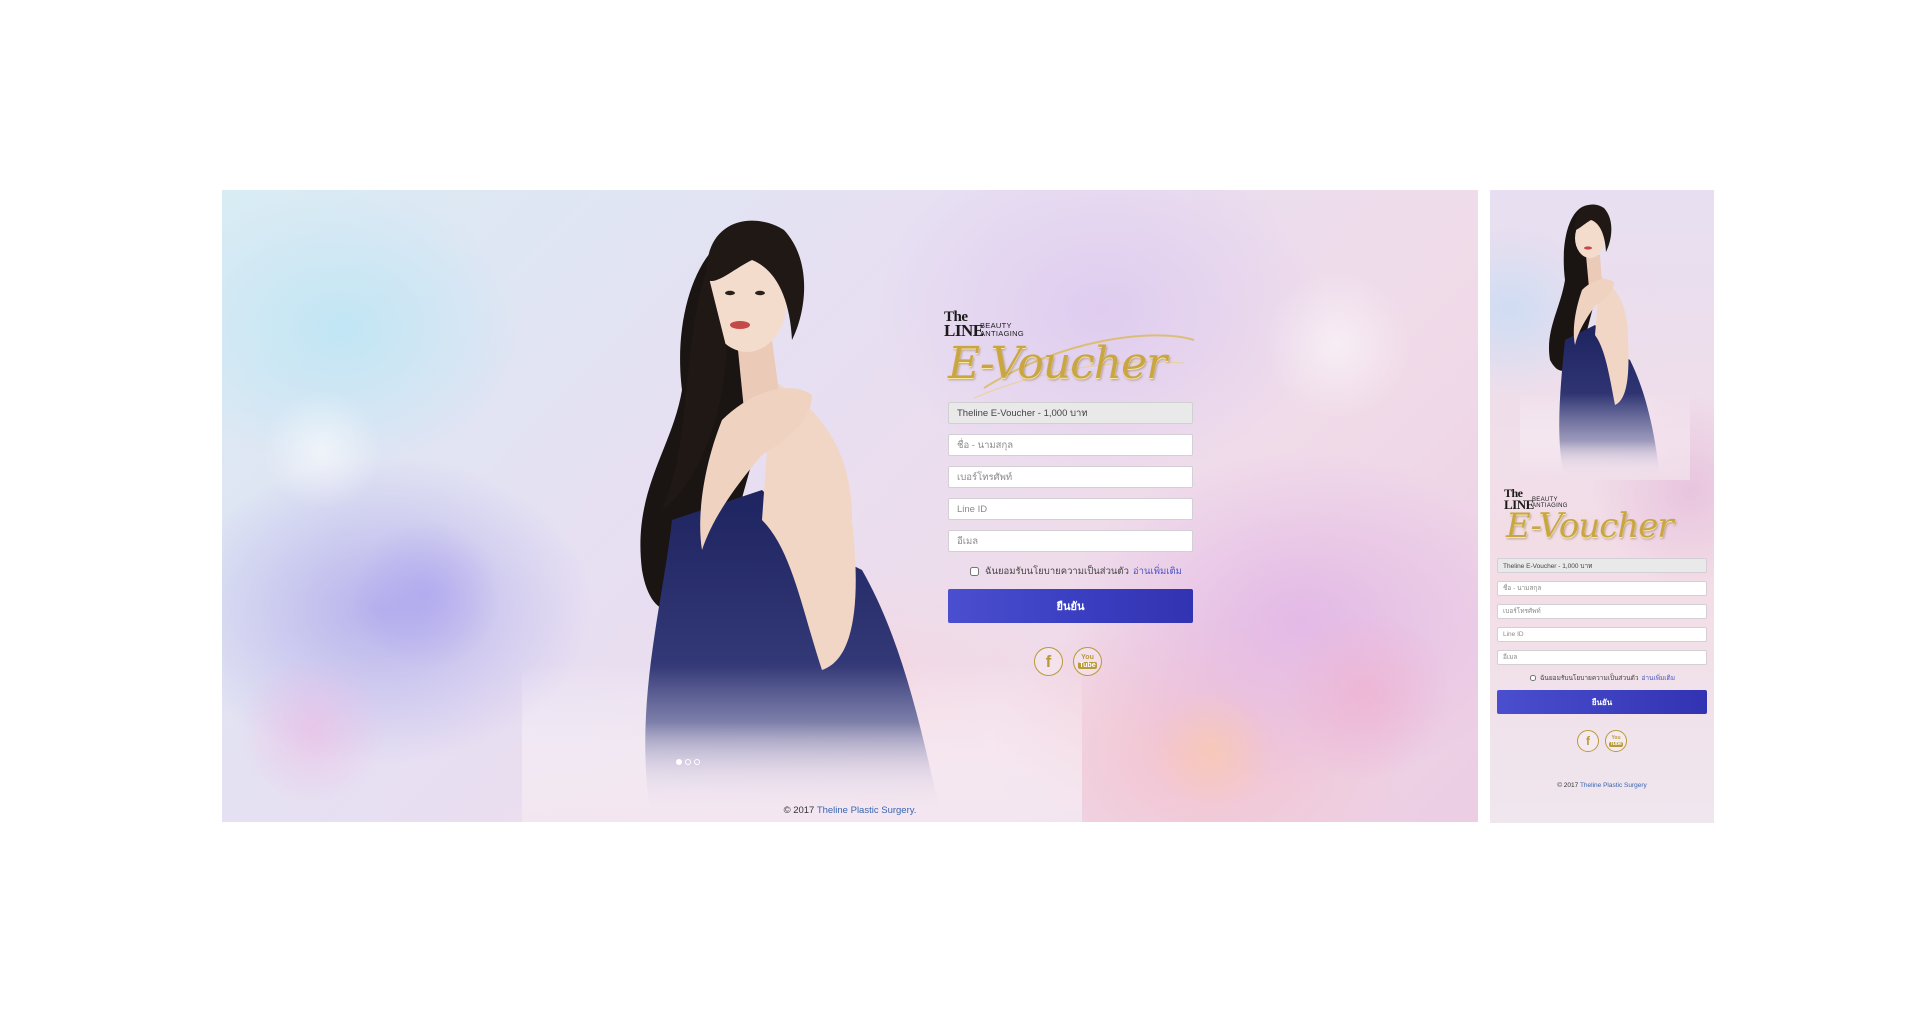 This screenshot has width=1920, height=1024. What do you see at coordinates (1613, 785) in the screenshot?
I see `footer-company-link: Theline Plastic Surgery` at bounding box center [1613, 785].